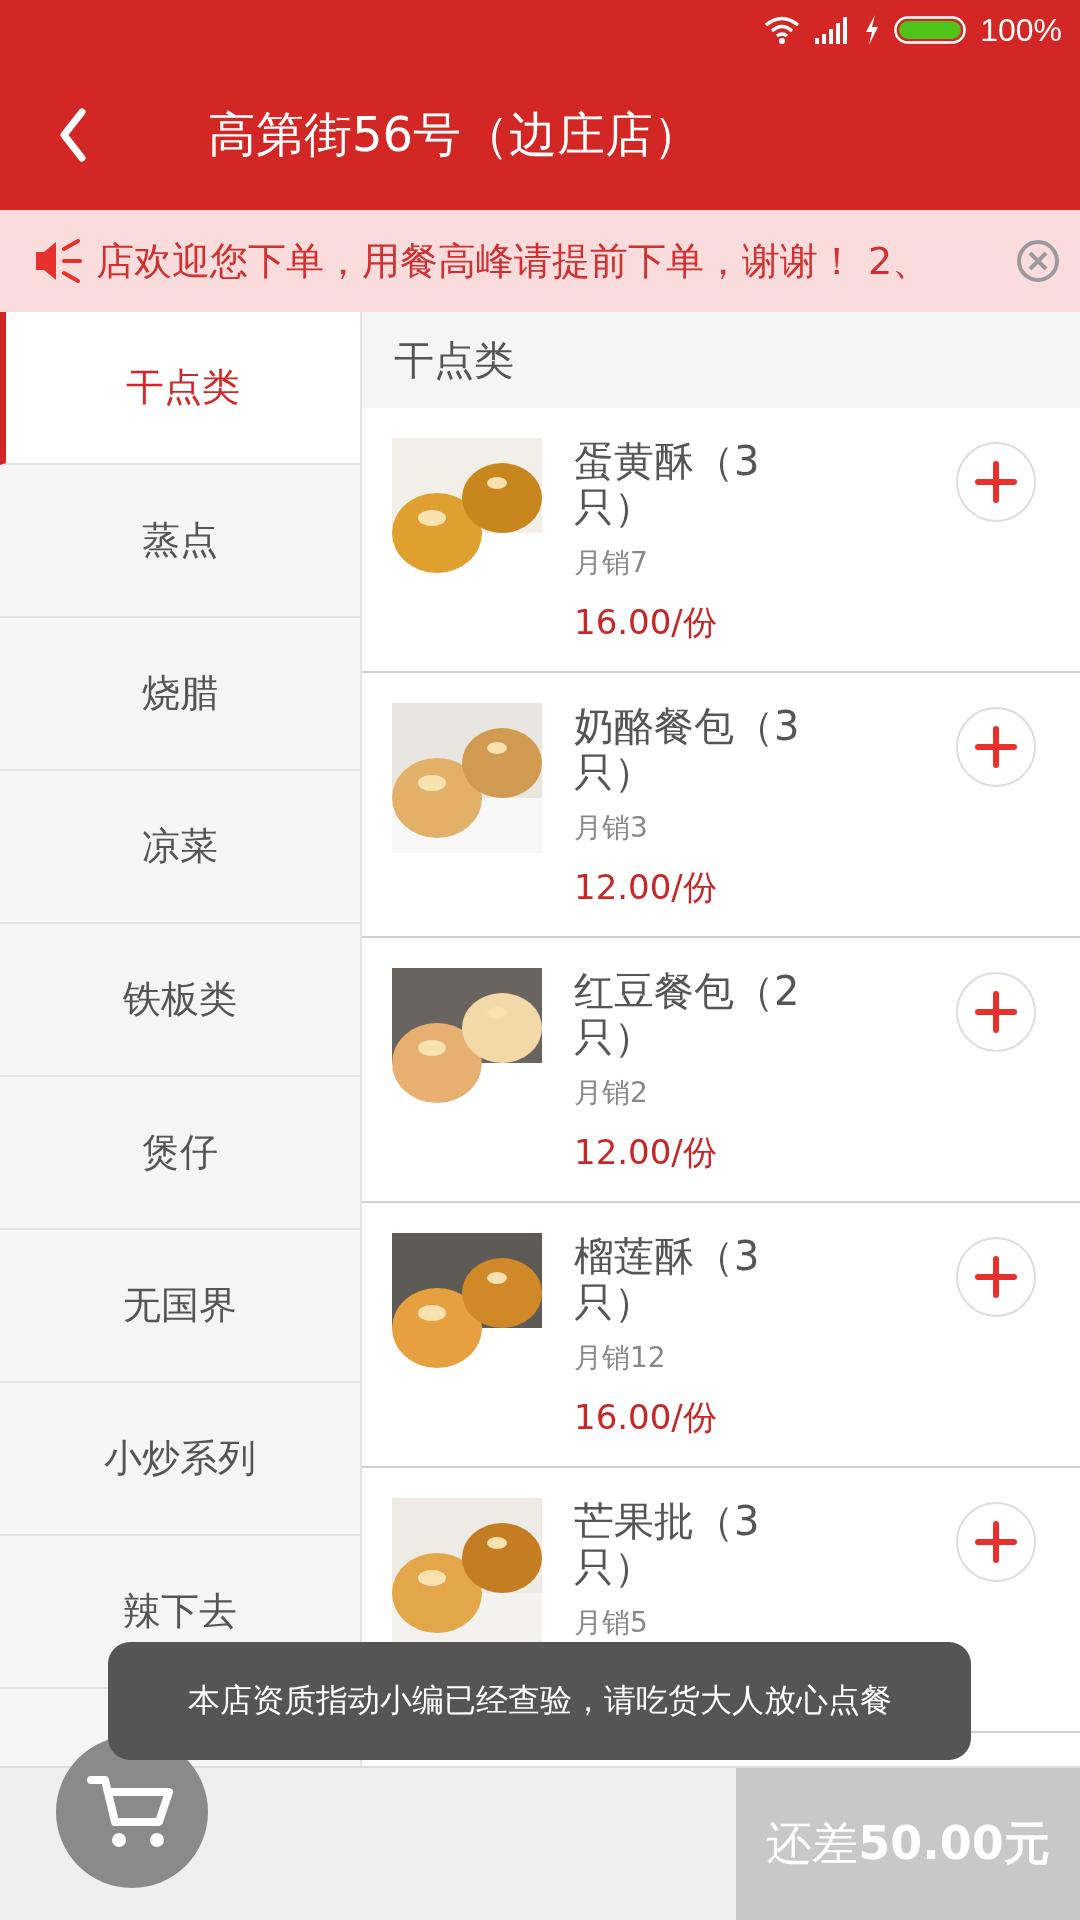  Describe the element at coordinates (1021, 30) in the screenshot. I see `battery-percent: 100%` at that location.